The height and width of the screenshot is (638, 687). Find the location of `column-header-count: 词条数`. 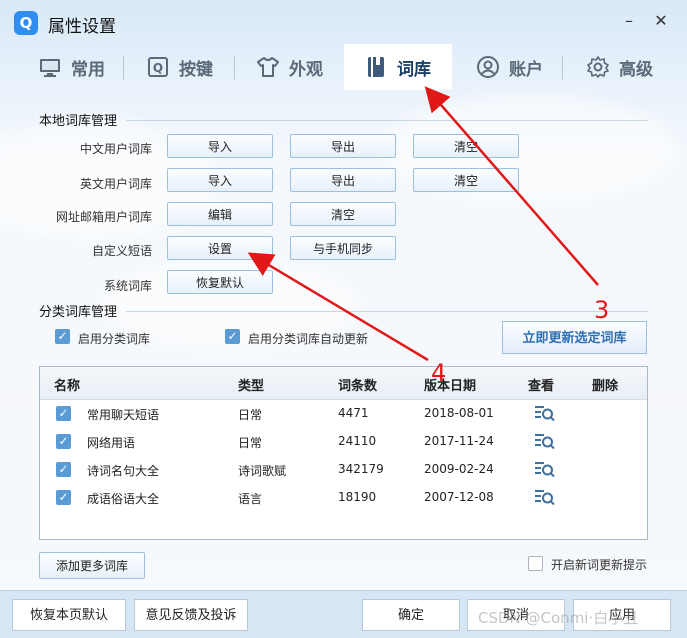

column-header-count: 词条数 is located at coordinates (358, 386).